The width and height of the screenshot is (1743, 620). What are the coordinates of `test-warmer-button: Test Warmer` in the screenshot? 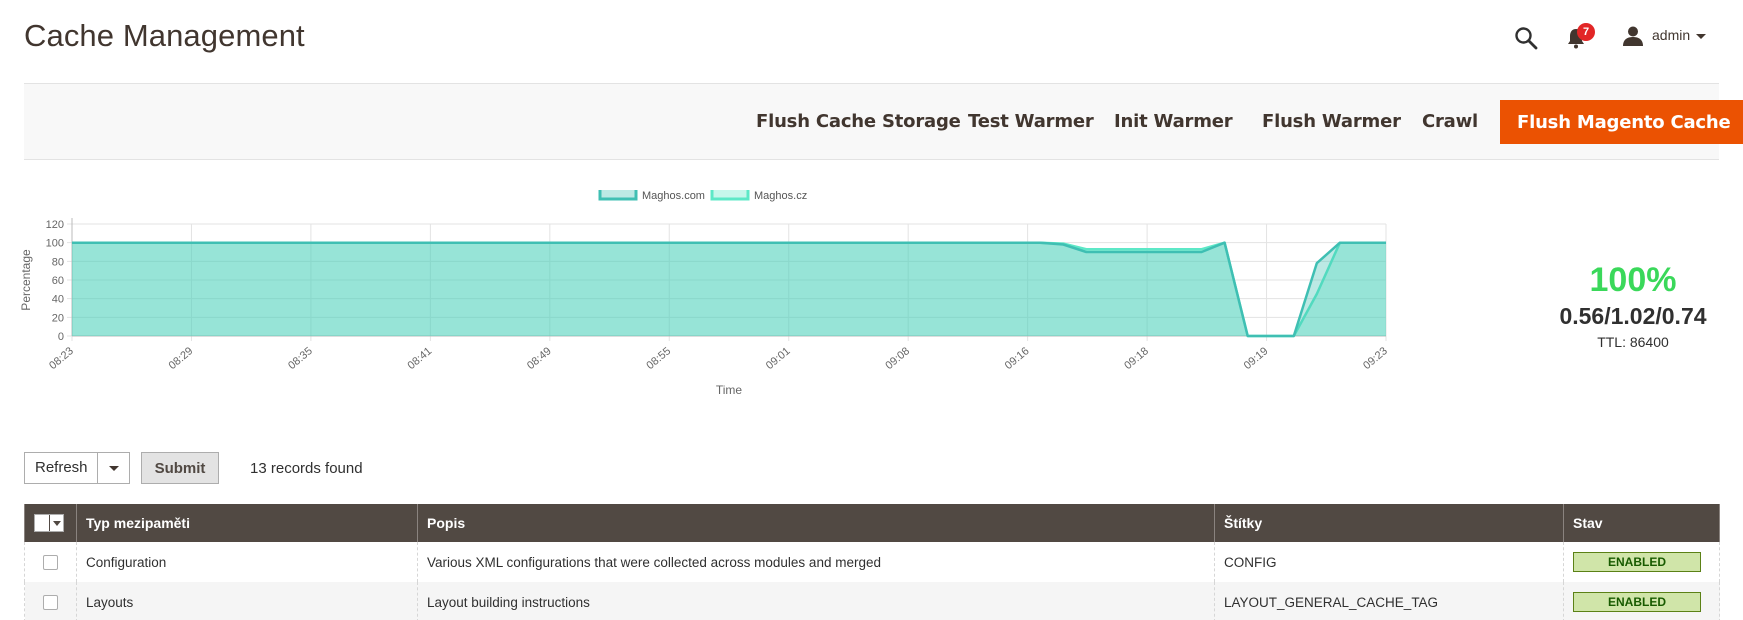 It's located at (1031, 122).